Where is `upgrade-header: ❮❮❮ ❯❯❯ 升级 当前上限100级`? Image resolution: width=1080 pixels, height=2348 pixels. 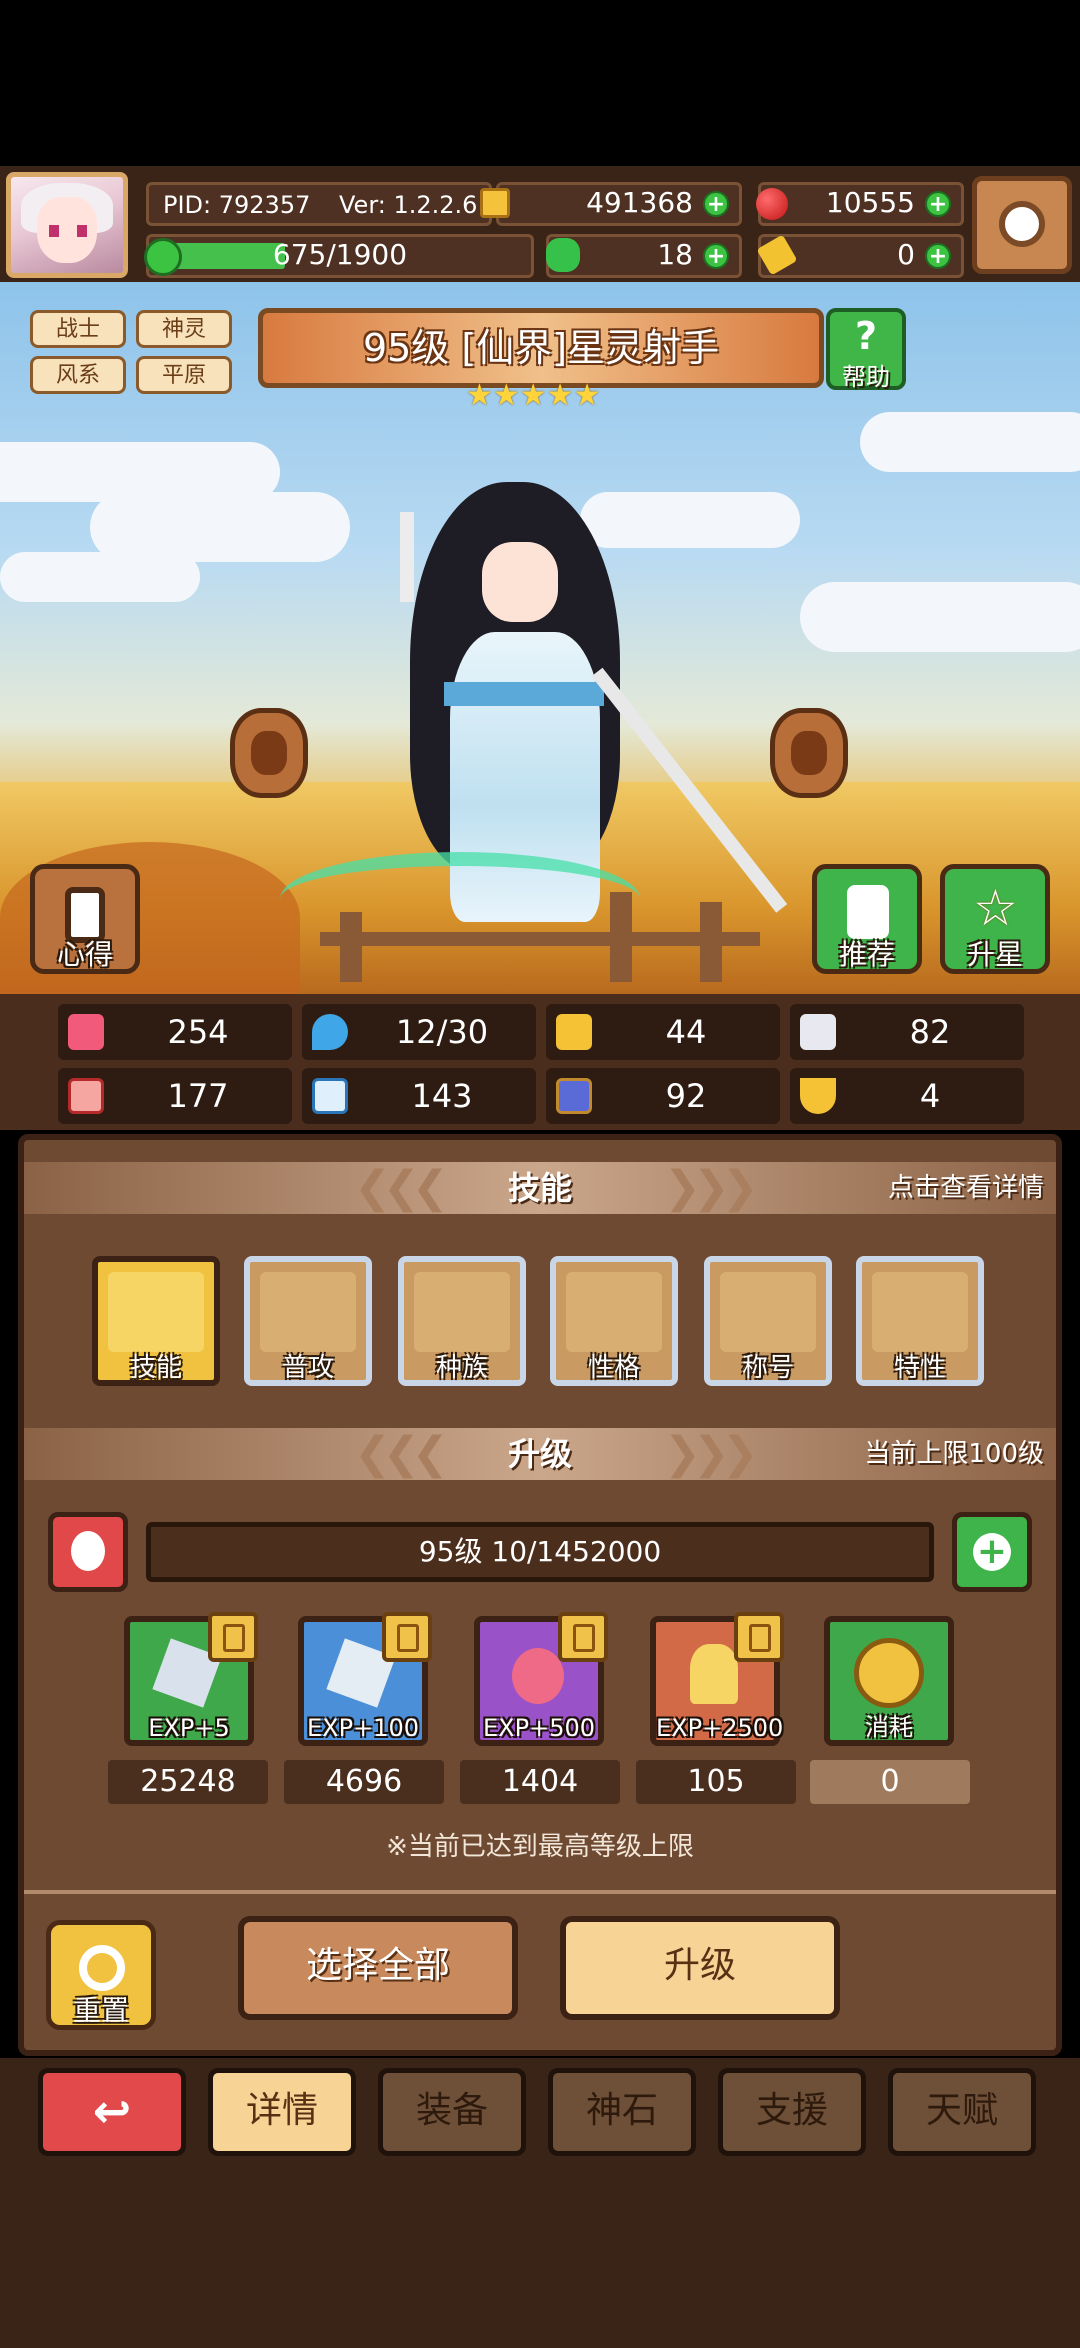
upgrade-header: ❮❮❮ ❯❯❯ 升级 当前上限100级 is located at coordinates (540, 1454).